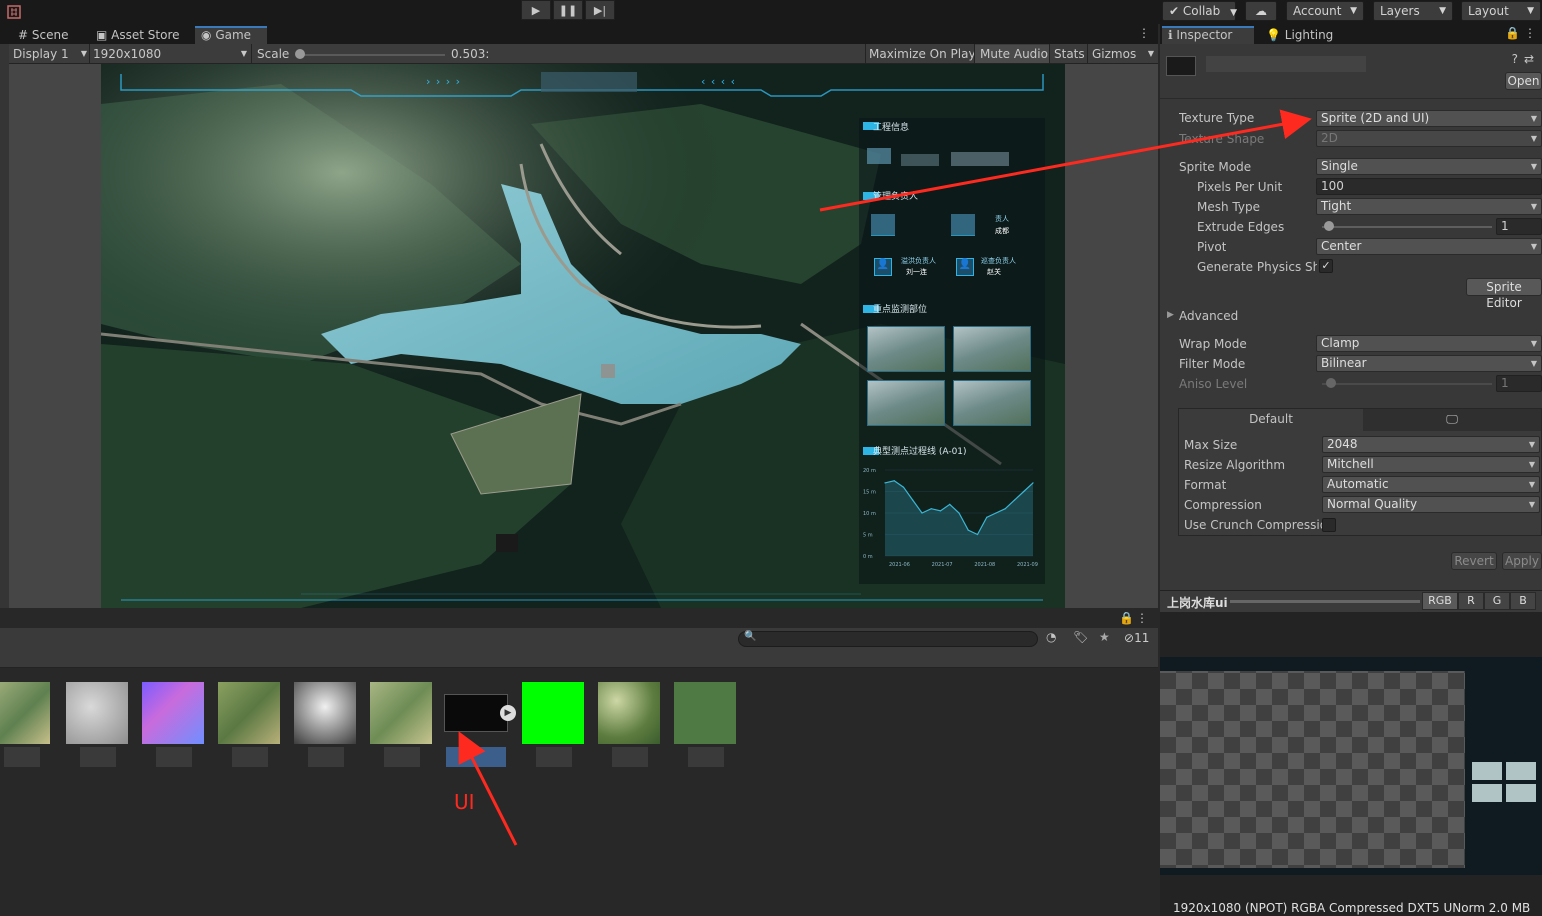 This screenshot has width=1542, height=916. Describe the element at coordinates (508, 713) in the screenshot. I see `play-preview-icon: ▶` at that location.